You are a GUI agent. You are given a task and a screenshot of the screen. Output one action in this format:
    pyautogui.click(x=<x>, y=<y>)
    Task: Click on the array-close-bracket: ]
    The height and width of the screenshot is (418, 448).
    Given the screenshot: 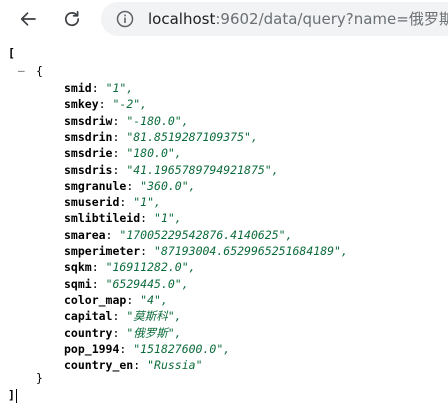 What is the action you would take?
    pyautogui.click(x=12, y=395)
    